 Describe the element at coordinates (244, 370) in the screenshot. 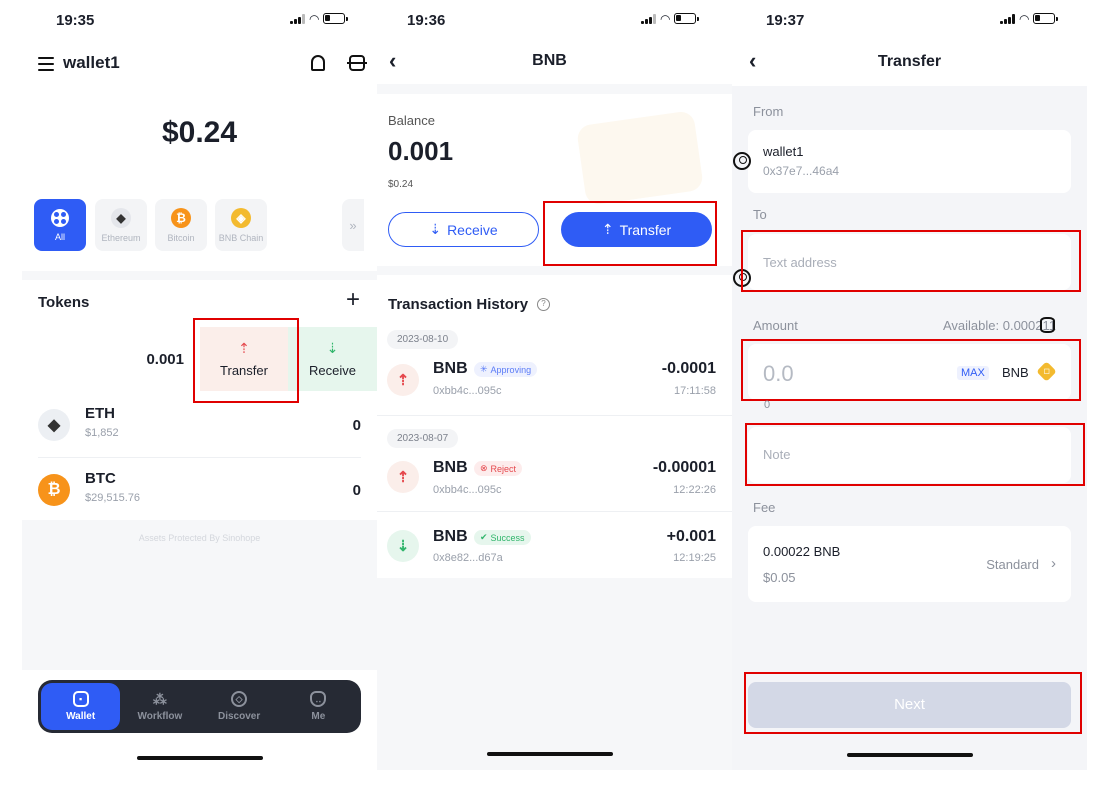

I see `swipe-transfer-label: Transfer` at that location.